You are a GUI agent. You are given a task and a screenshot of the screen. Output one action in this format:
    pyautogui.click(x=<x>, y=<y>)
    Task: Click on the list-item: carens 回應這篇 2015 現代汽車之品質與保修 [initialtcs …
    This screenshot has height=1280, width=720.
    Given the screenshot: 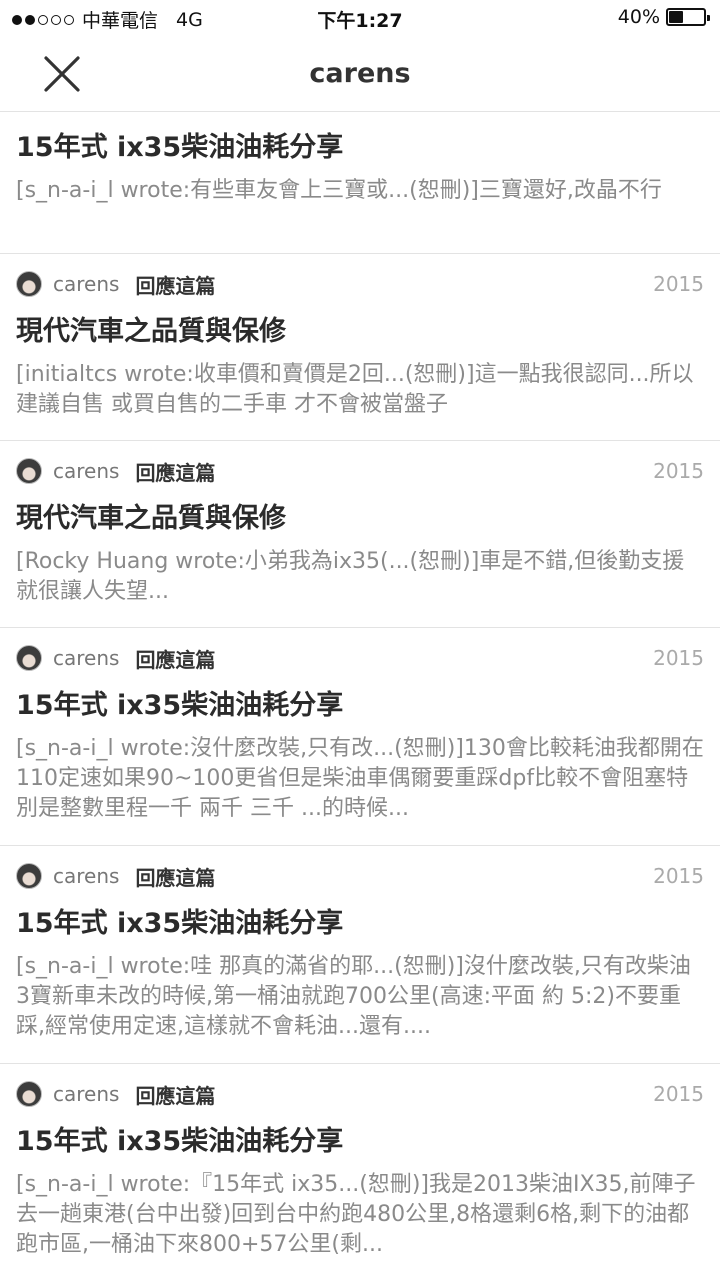 What is the action you would take?
    pyautogui.click(x=360, y=347)
    